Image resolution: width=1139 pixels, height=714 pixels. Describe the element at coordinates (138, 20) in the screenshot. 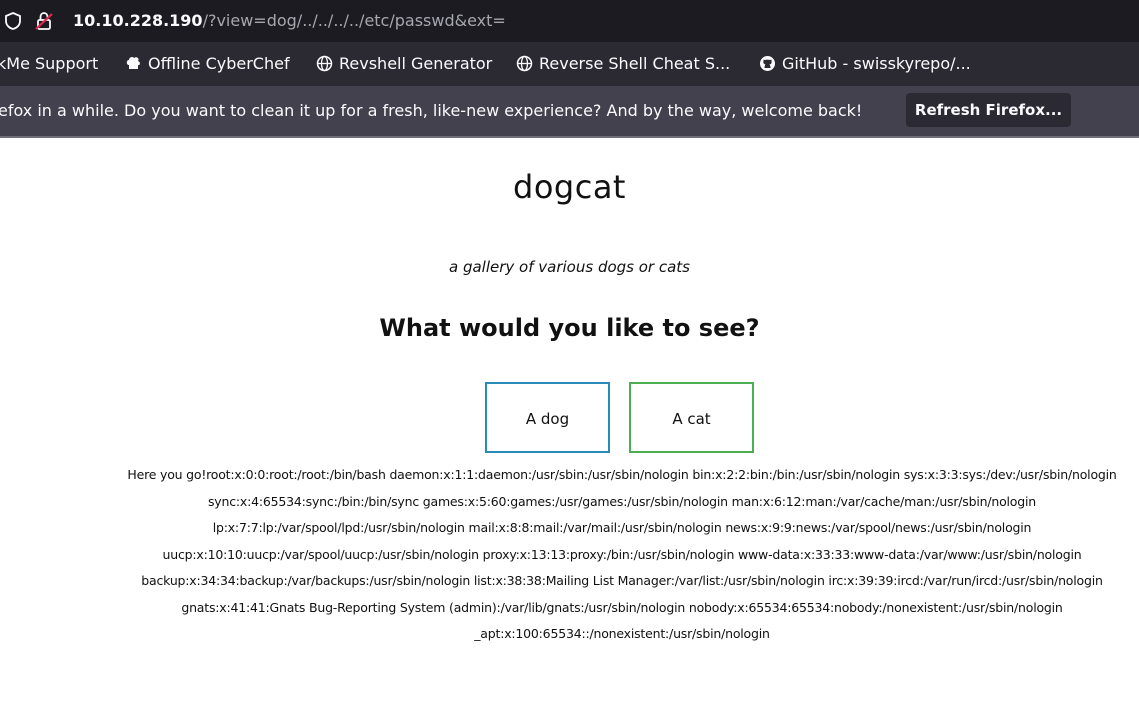

I see `url-host: 10.10.228.190` at that location.